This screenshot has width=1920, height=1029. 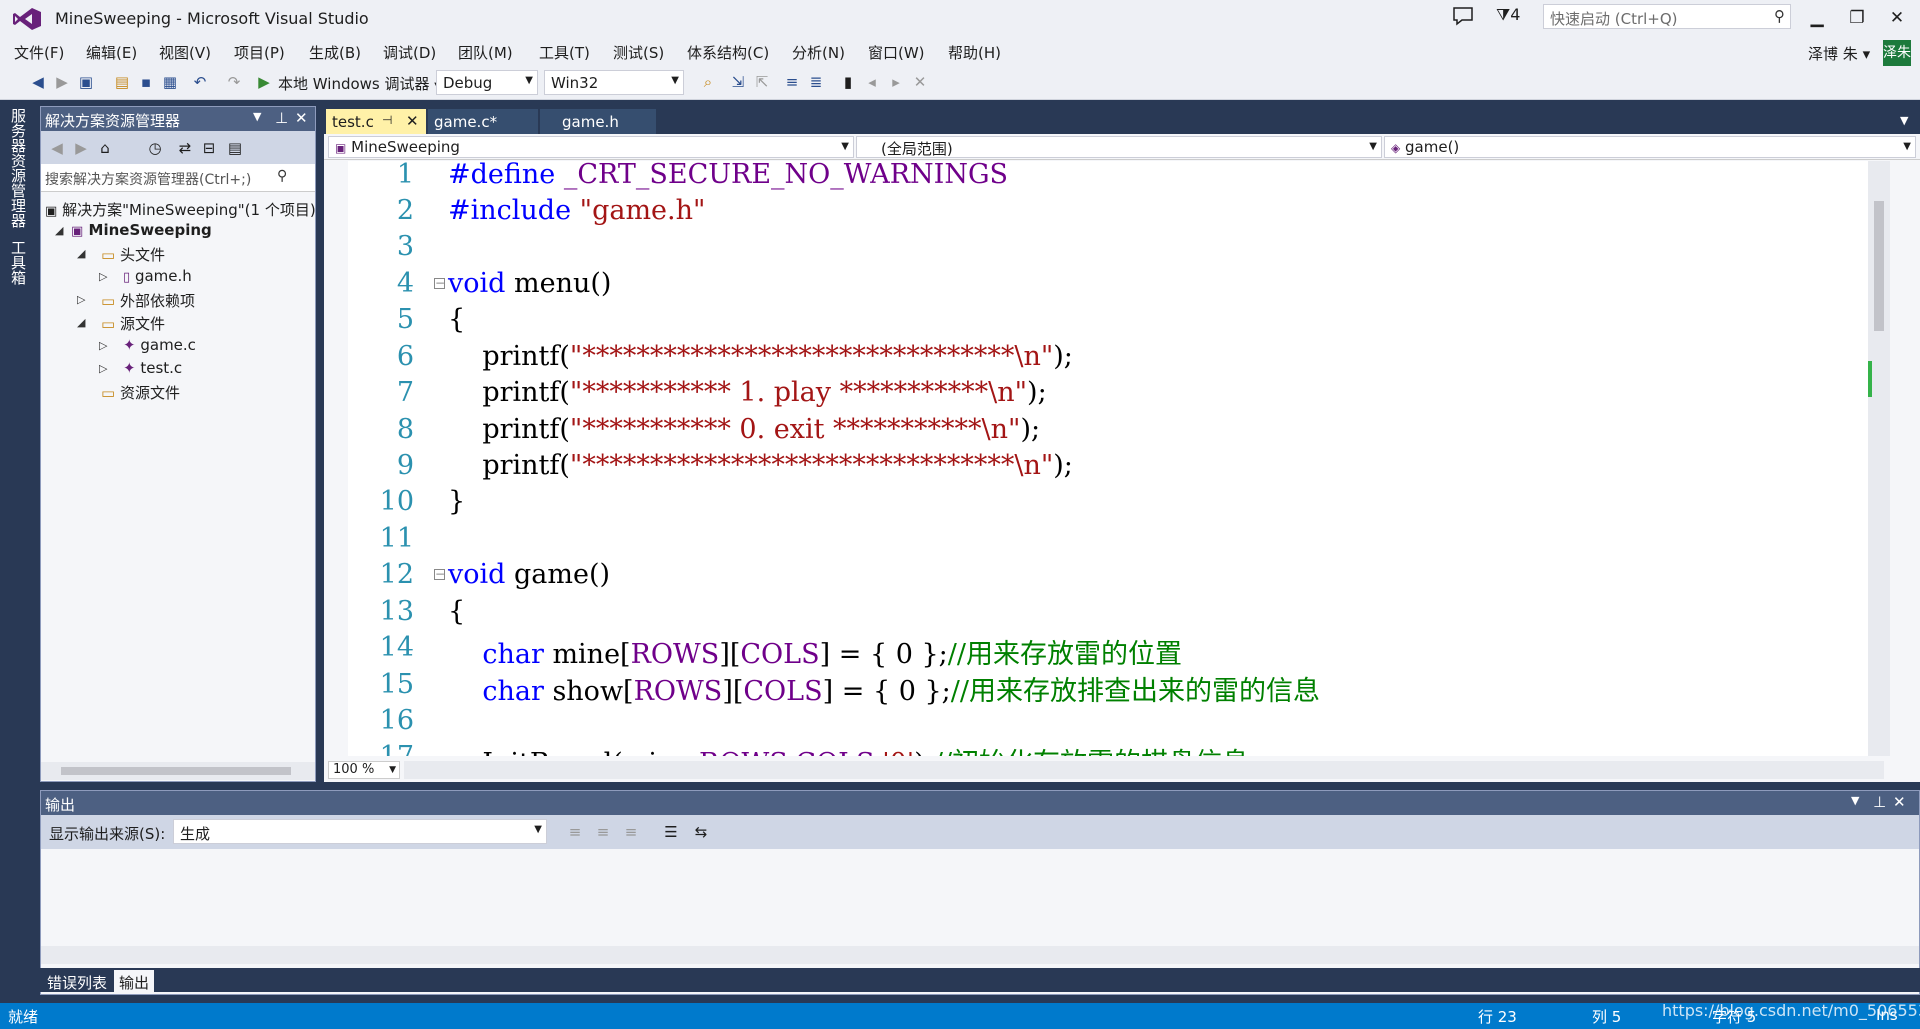 What do you see at coordinates (1817, 18) in the screenshot?
I see `minimize-button: ▁` at bounding box center [1817, 18].